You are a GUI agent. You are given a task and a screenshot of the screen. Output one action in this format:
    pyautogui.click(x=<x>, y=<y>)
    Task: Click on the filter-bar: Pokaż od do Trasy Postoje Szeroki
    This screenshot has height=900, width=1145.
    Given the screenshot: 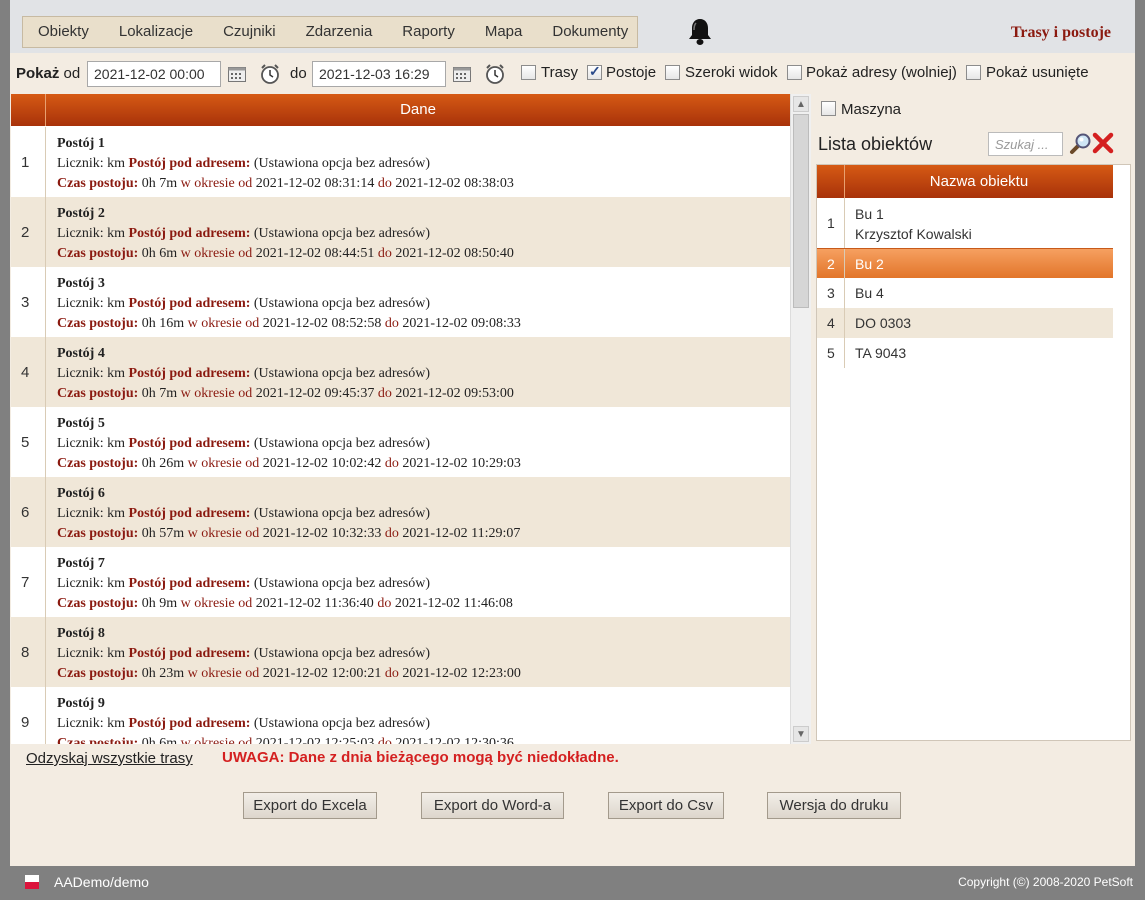 What is the action you would take?
    pyautogui.click(x=572, y=74)
    